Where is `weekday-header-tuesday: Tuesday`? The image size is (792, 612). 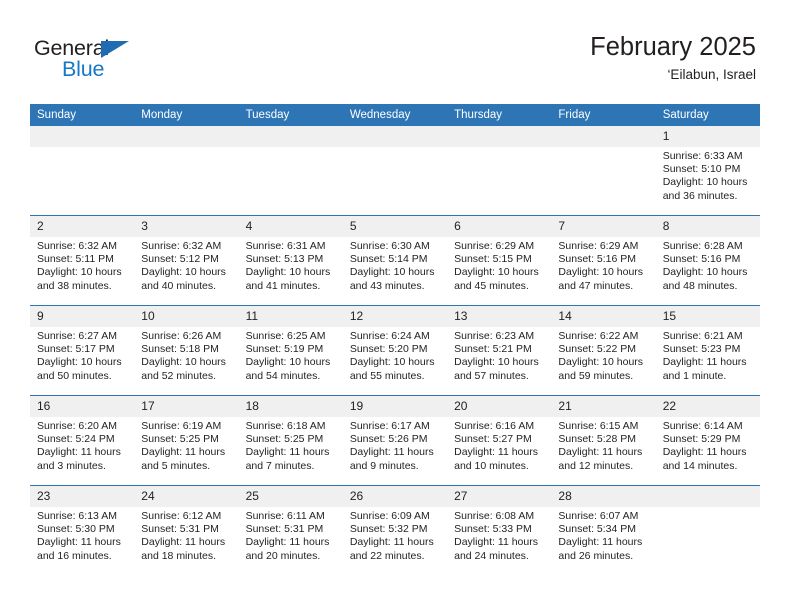
weekday-header-tuesday: Tuesday is located at coordinates (290, 115).